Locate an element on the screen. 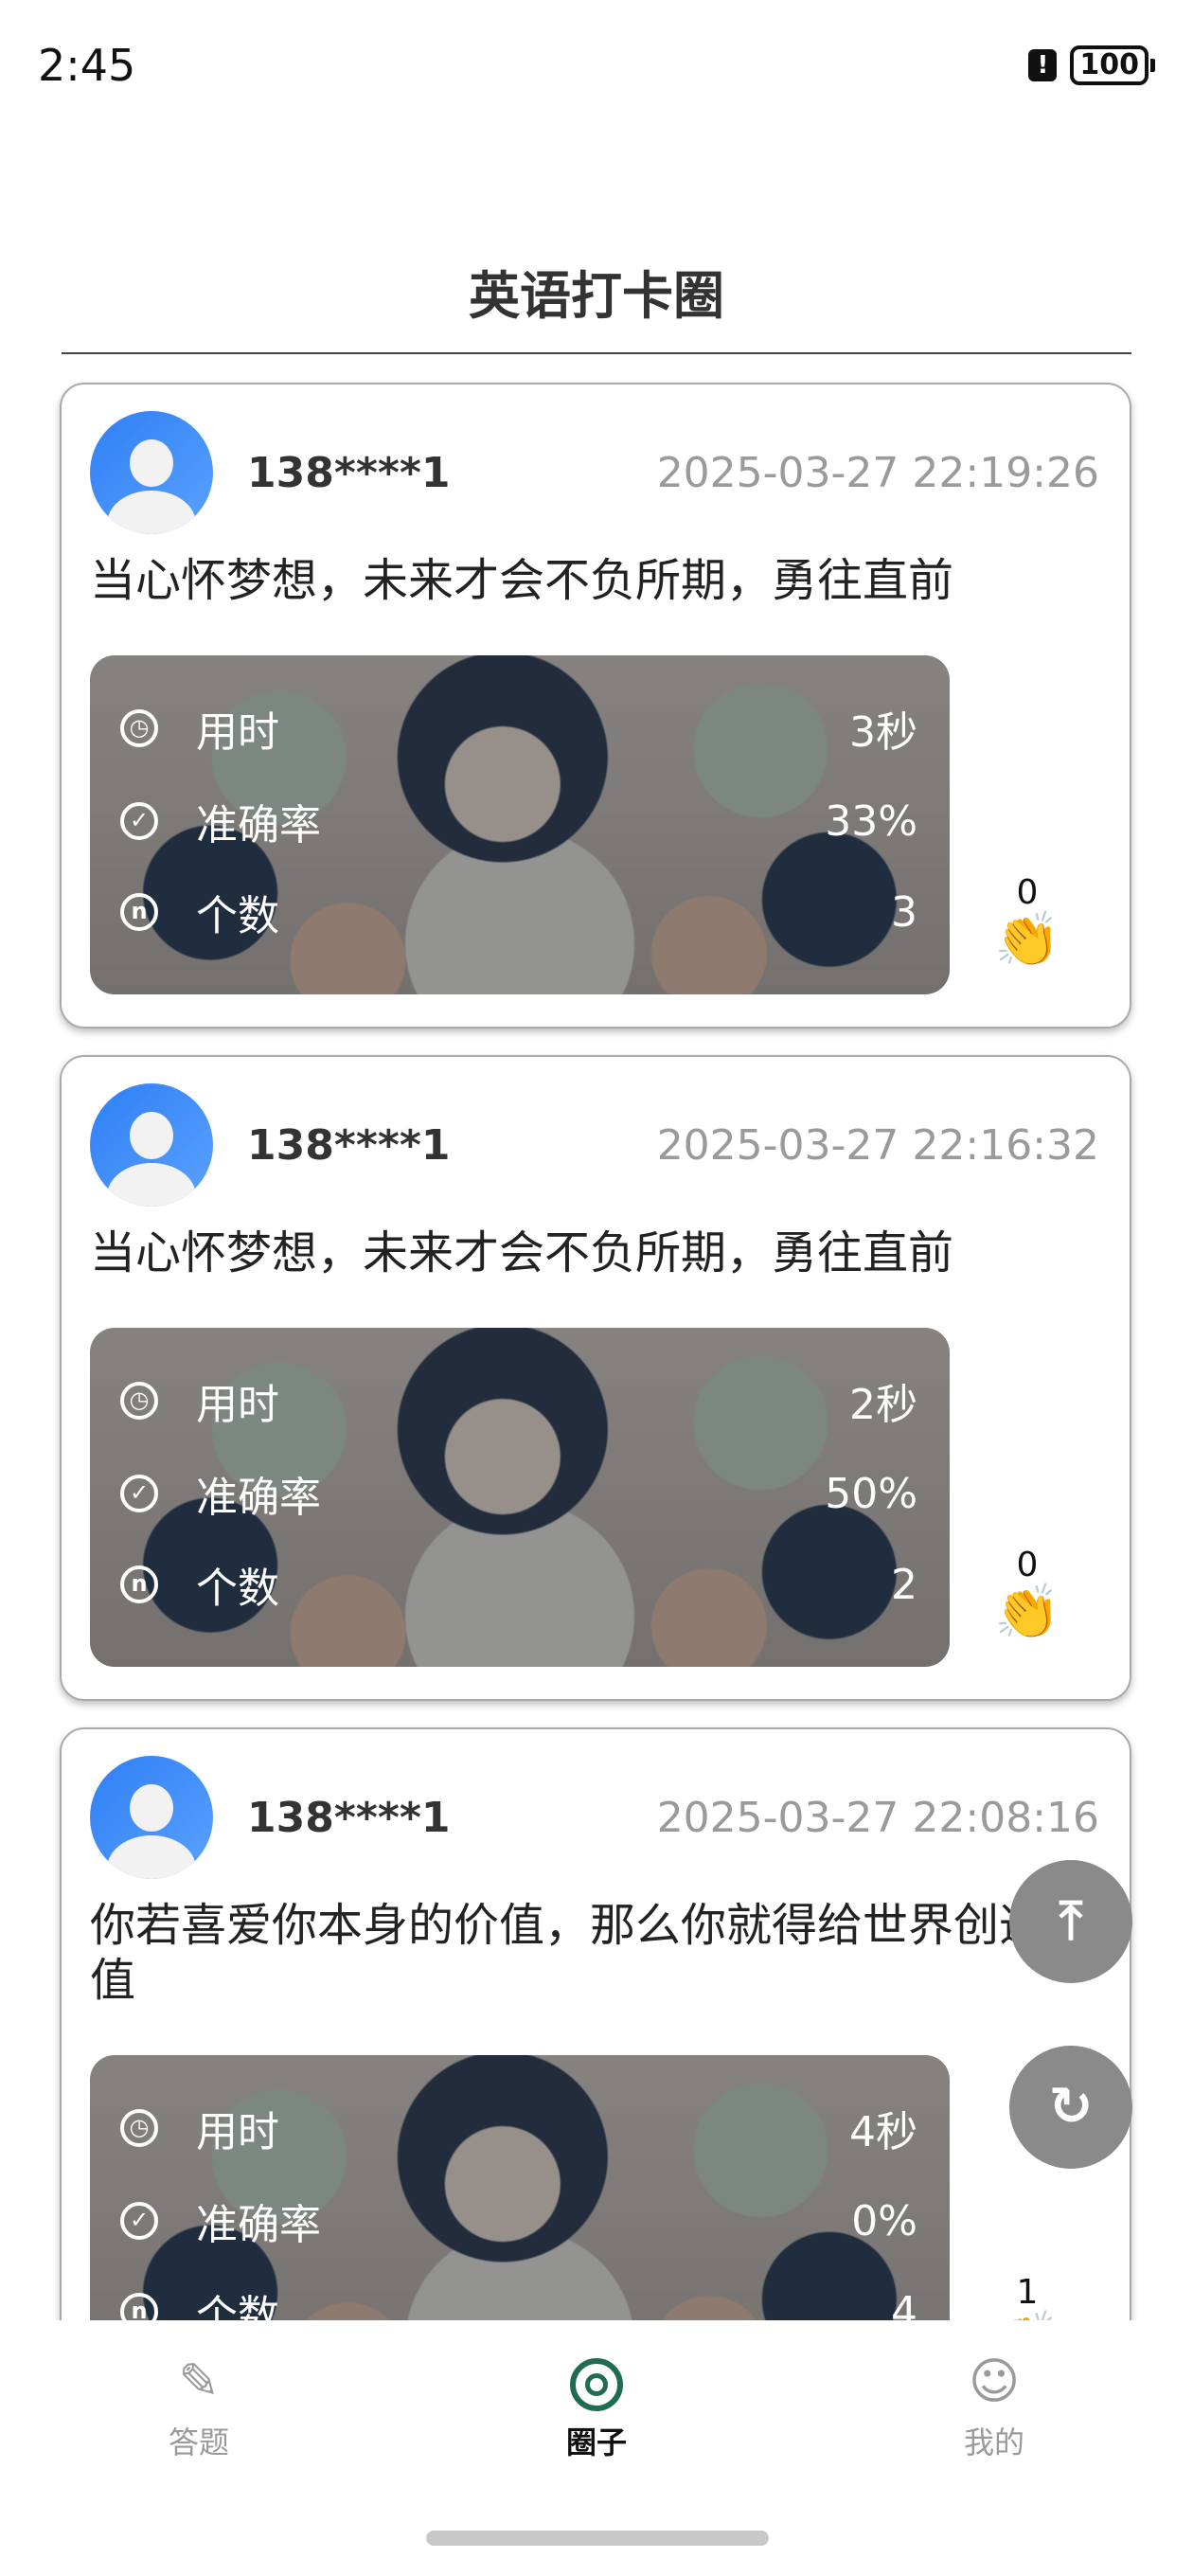 The height and width of the screenshot is (2576, 1193). page-title: 英语打卡圈 is located at coordinates (596, 296).